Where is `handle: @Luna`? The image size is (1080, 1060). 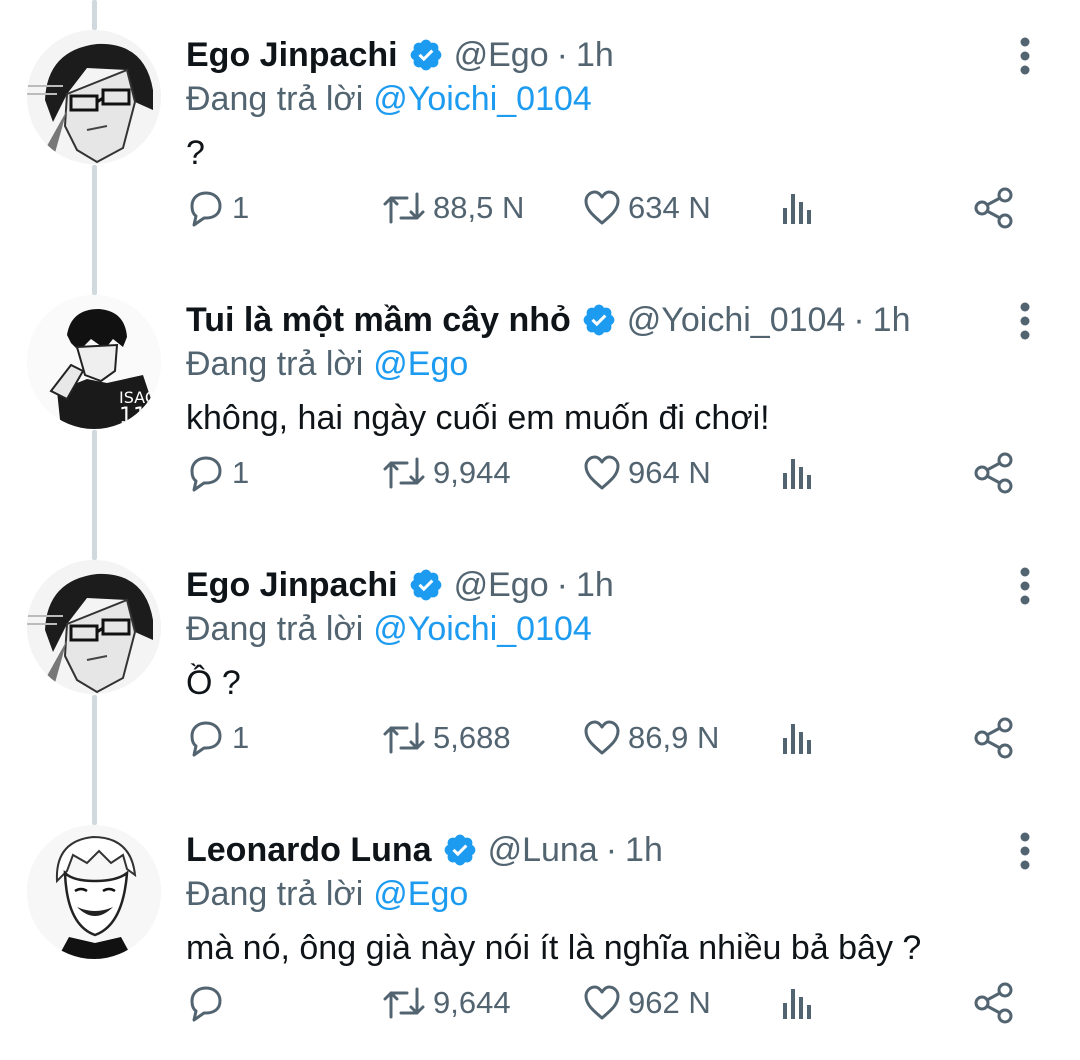
handle: @Luna is located at coordinates (543, 850).